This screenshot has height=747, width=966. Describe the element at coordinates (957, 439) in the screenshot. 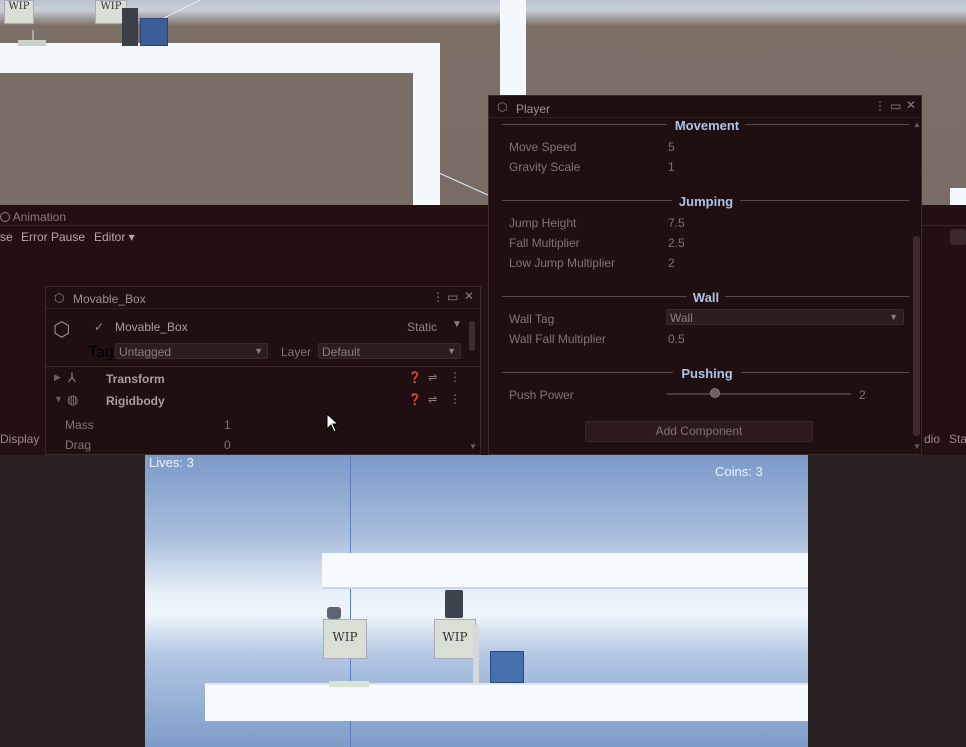

I see `edge-label: Sta` at that location.